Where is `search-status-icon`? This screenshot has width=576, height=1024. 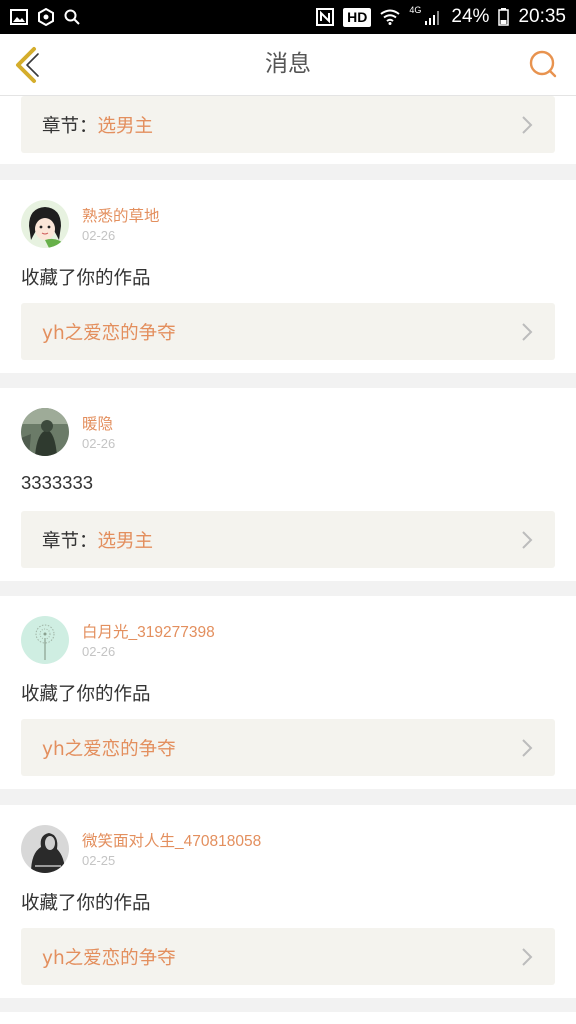
search-status-icon is located at coordinates (72, 17).